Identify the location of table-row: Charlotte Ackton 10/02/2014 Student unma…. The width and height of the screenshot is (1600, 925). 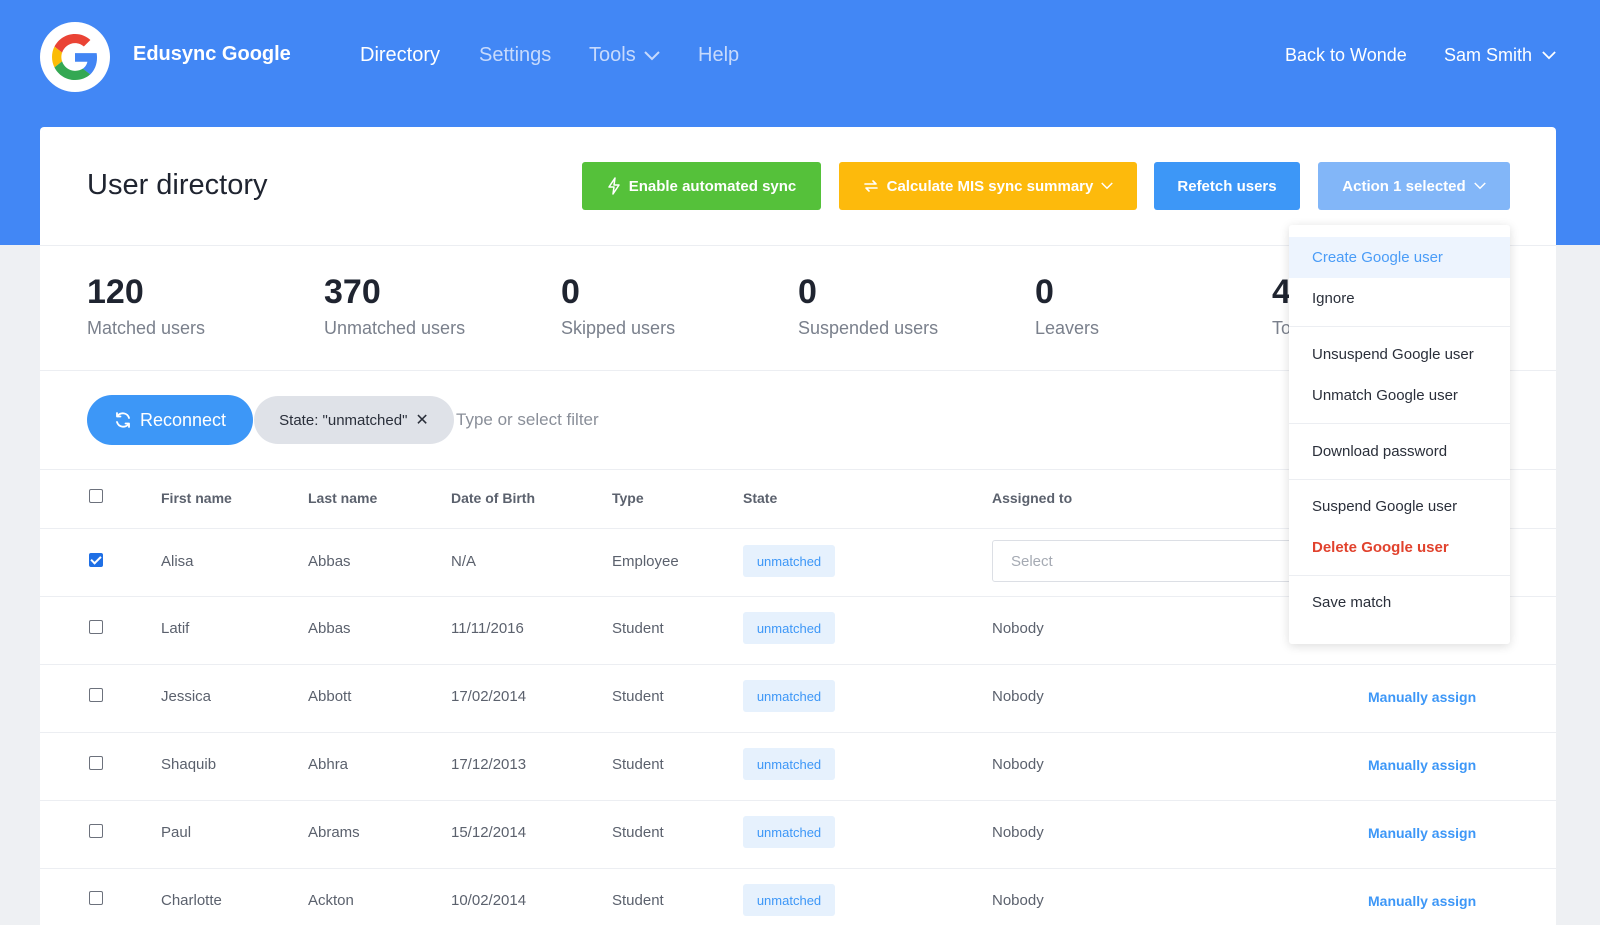
(798, 897).